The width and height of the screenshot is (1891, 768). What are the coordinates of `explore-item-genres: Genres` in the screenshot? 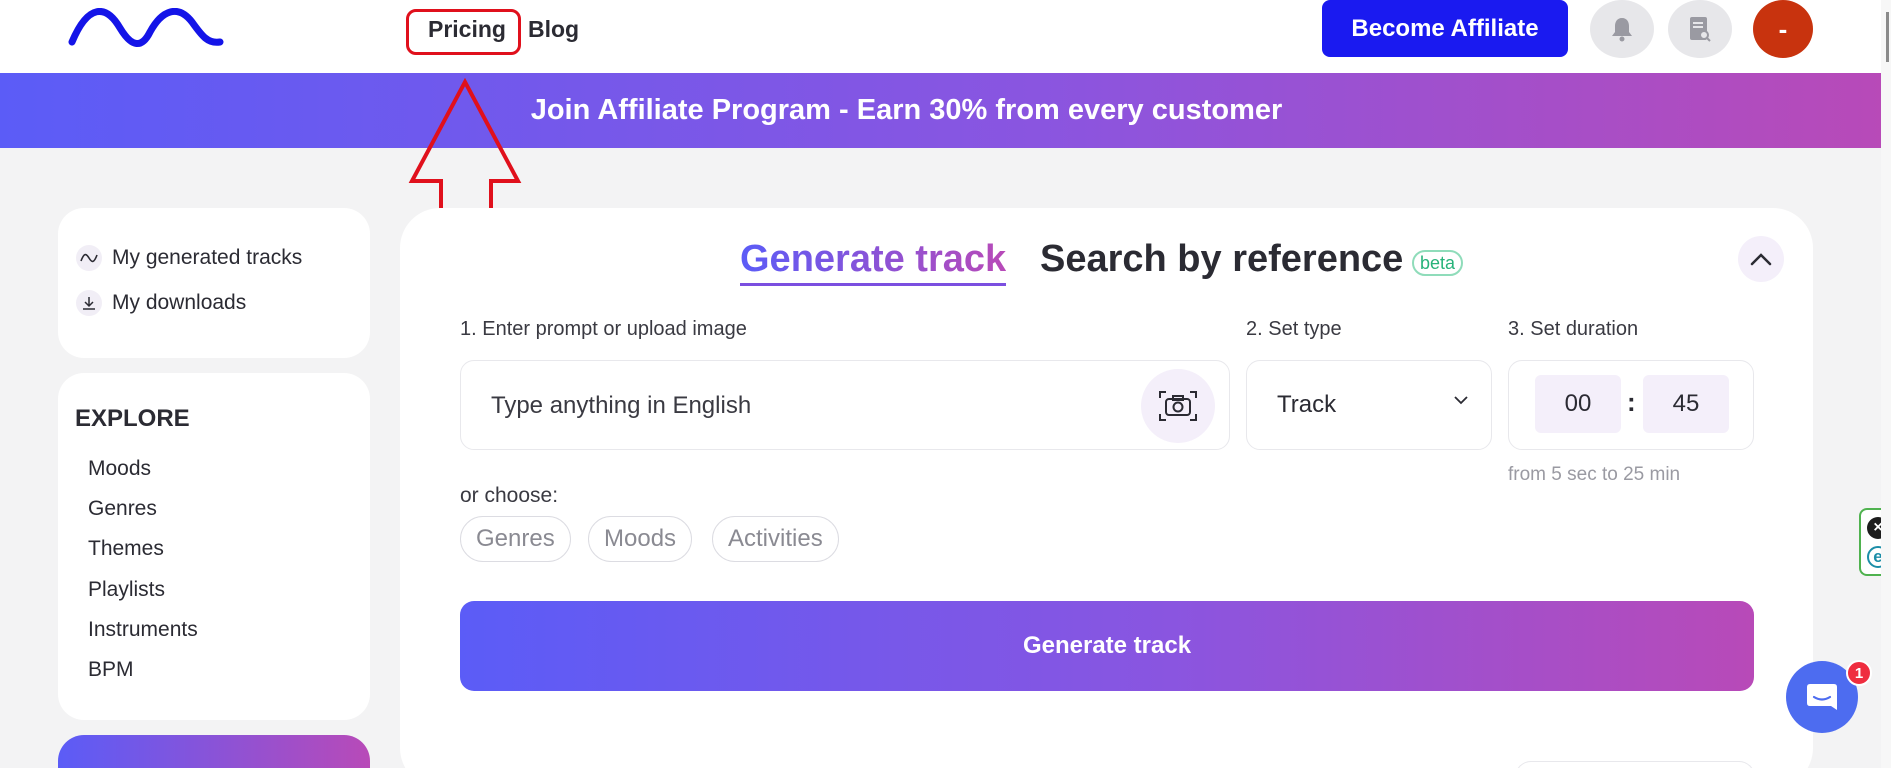 It's located at (122, 509).